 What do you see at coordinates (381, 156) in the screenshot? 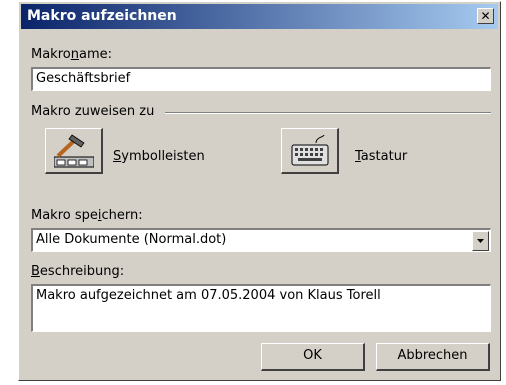
I see `keyboard-label: Tastatur` at bounding box center [381, 156].